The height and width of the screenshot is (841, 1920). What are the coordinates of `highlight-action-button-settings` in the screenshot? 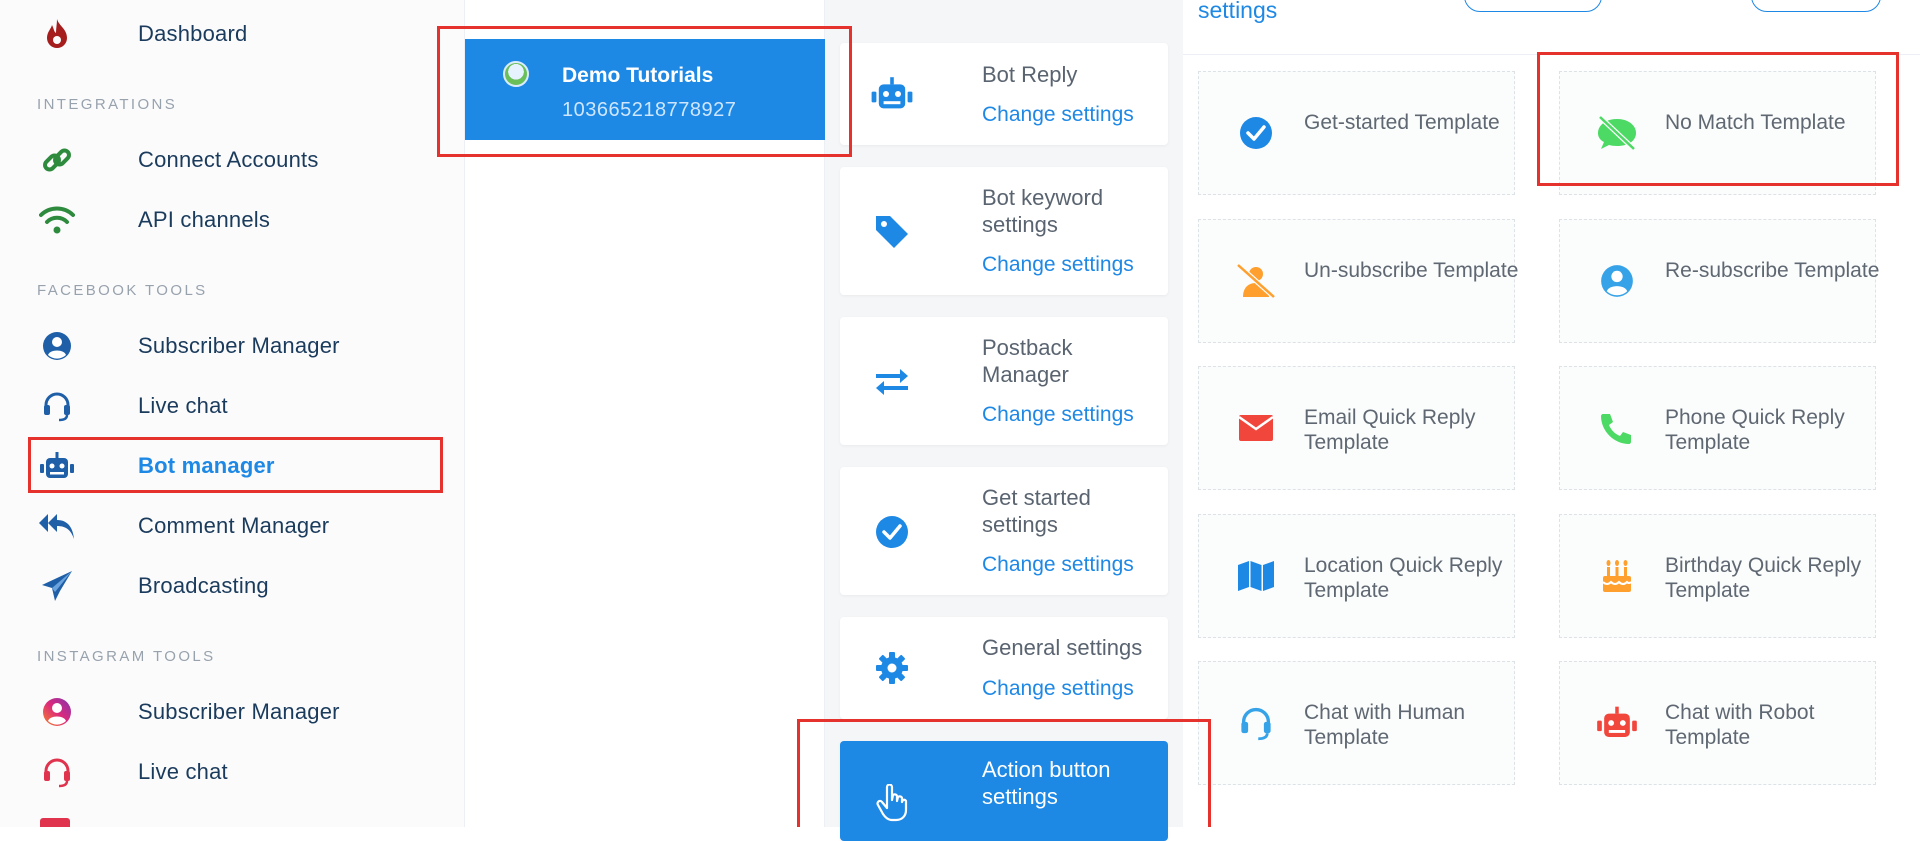 It's located at (1004, 773).